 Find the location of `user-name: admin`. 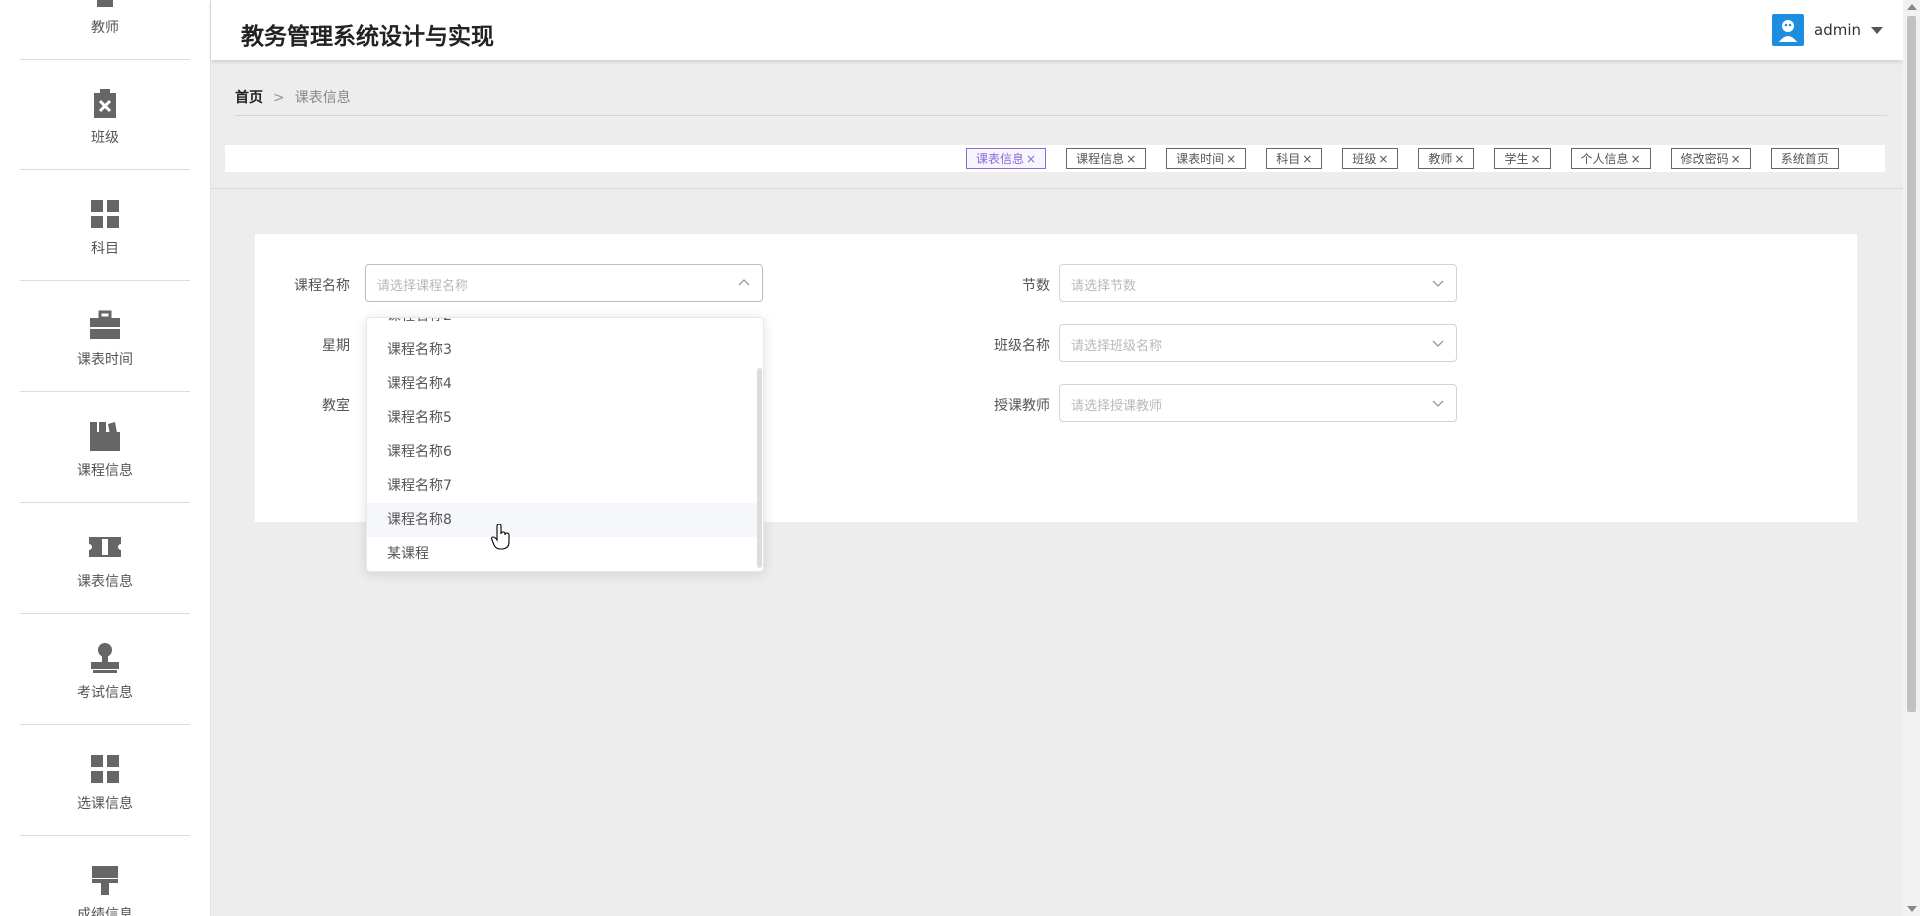

user-name: admin is located at coordinates (1837, 30).